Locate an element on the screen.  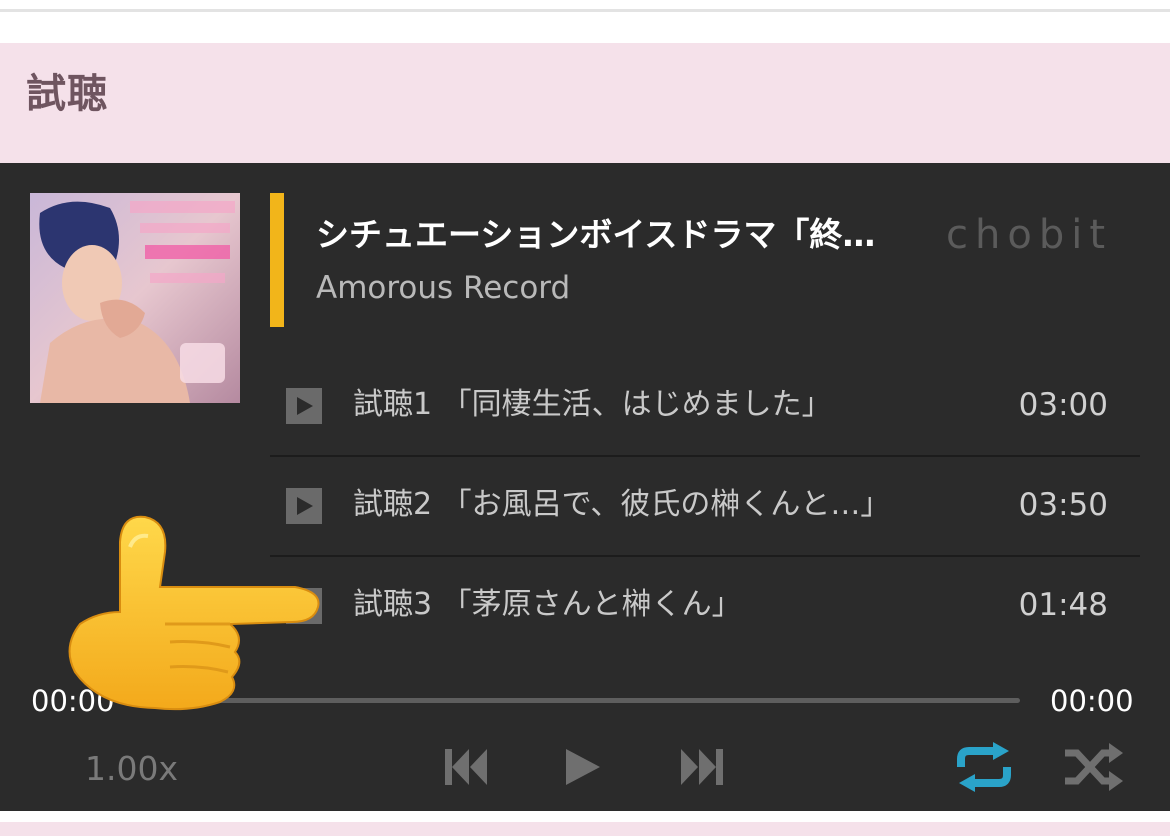
pointing-hand-emoji-icon is located at coordinates (194, 613).